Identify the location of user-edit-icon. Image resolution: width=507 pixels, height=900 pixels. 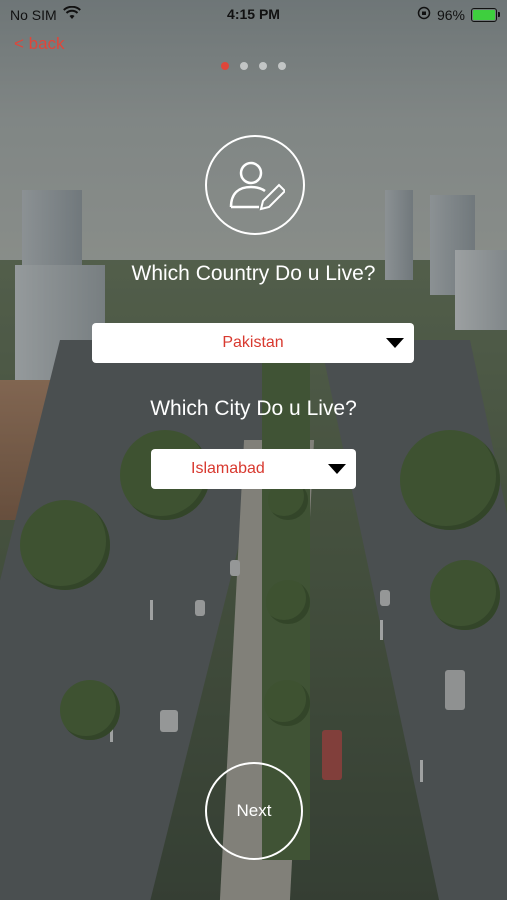
(257, 186).